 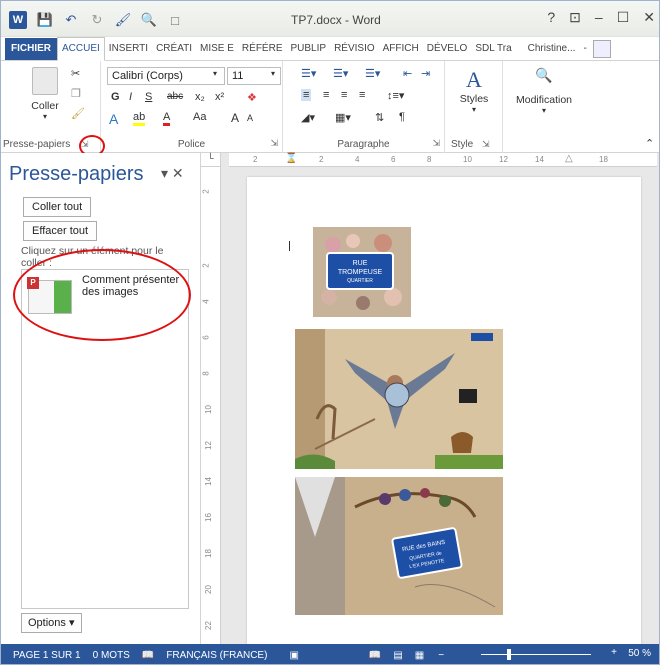 I want to click on tab-selector: └, so click(x=211, y=160).